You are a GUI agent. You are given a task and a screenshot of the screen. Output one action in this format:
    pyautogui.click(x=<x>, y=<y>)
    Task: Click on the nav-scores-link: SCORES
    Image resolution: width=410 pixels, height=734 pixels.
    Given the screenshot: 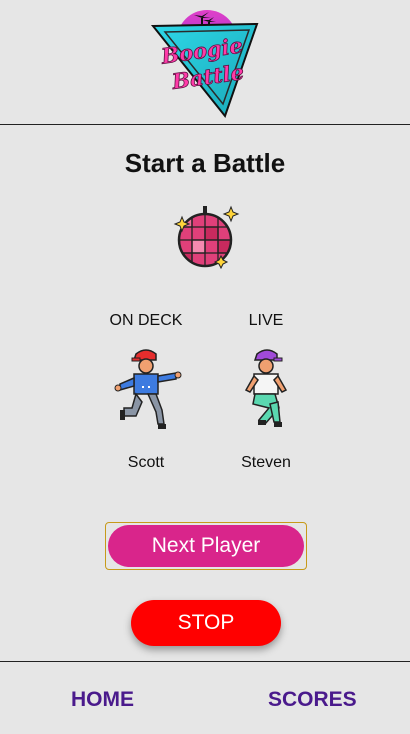 What is the action you would take?
    pyautogui.click(x=312, y=700)
    